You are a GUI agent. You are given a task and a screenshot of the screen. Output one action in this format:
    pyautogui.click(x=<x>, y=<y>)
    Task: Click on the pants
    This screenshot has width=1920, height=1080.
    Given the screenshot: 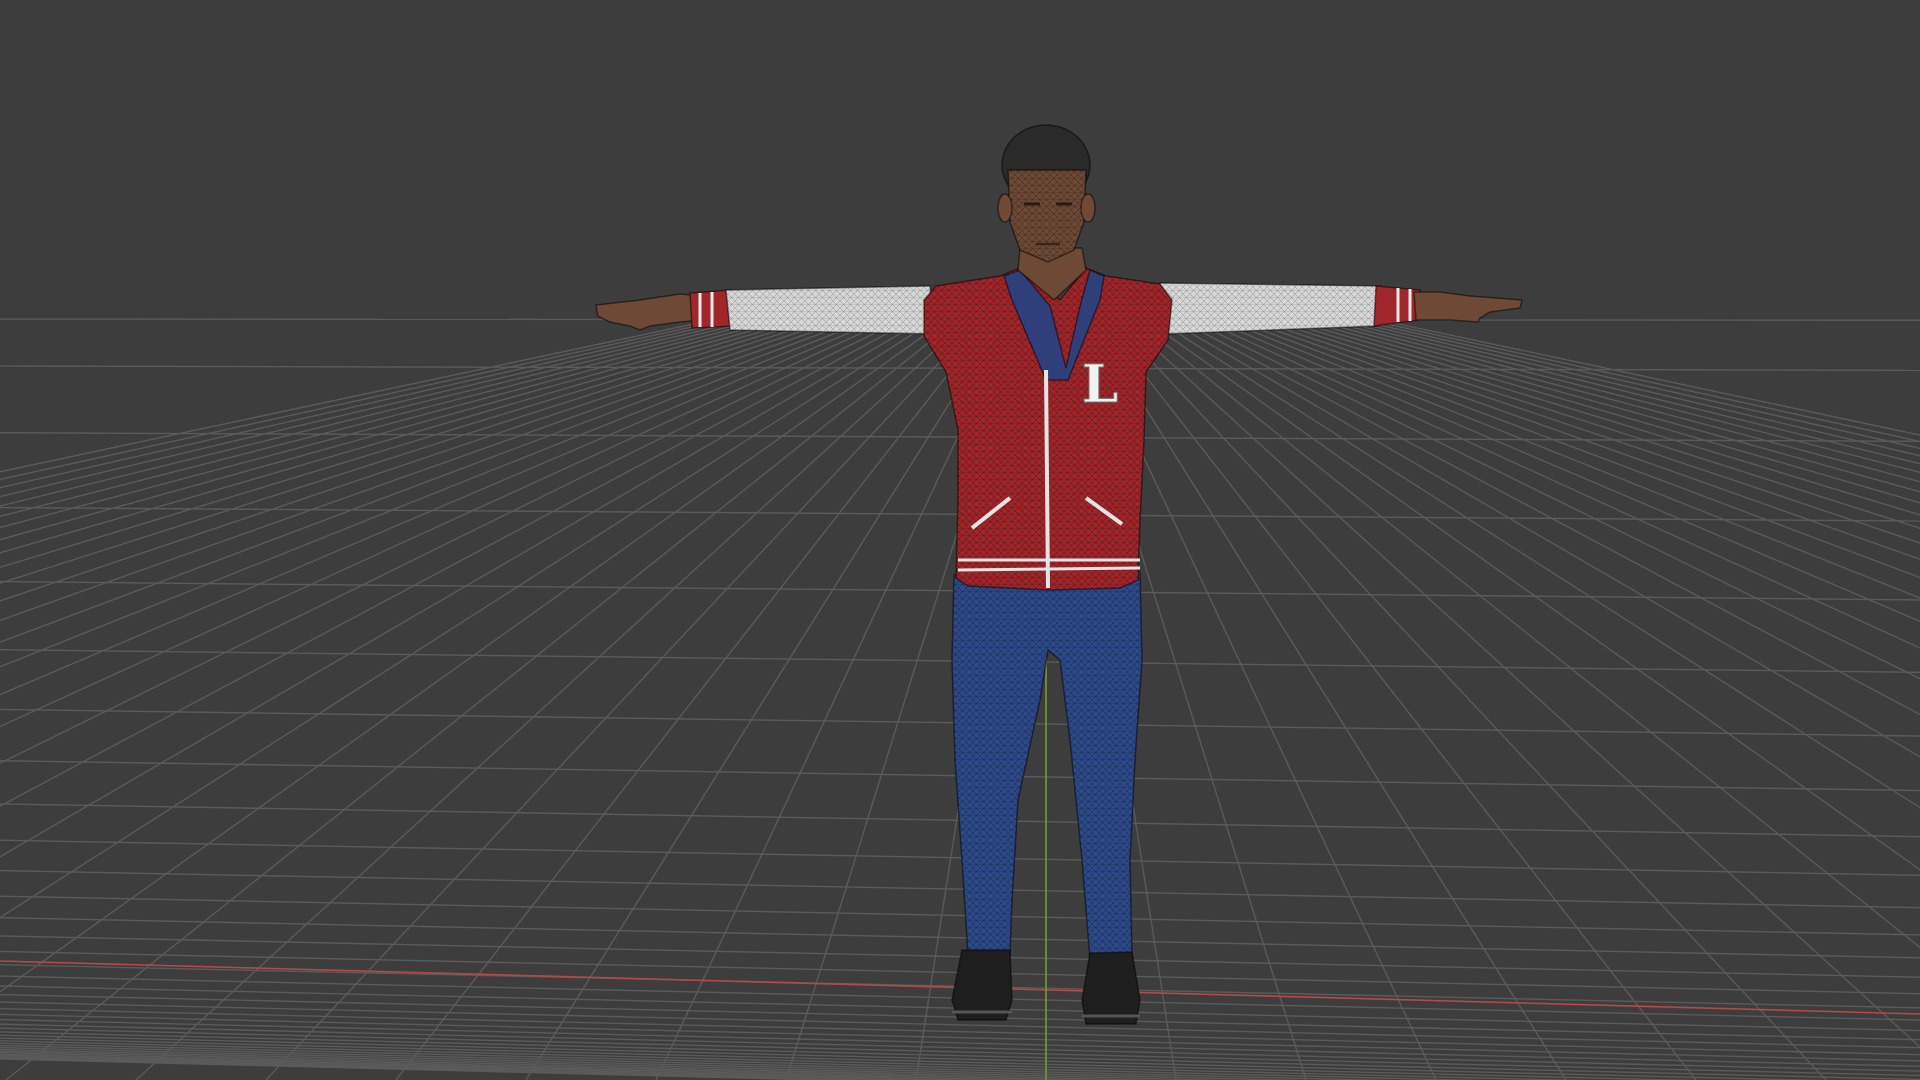 What is the action you would take?
    pyautogui.click(x=1047, y=766)
    